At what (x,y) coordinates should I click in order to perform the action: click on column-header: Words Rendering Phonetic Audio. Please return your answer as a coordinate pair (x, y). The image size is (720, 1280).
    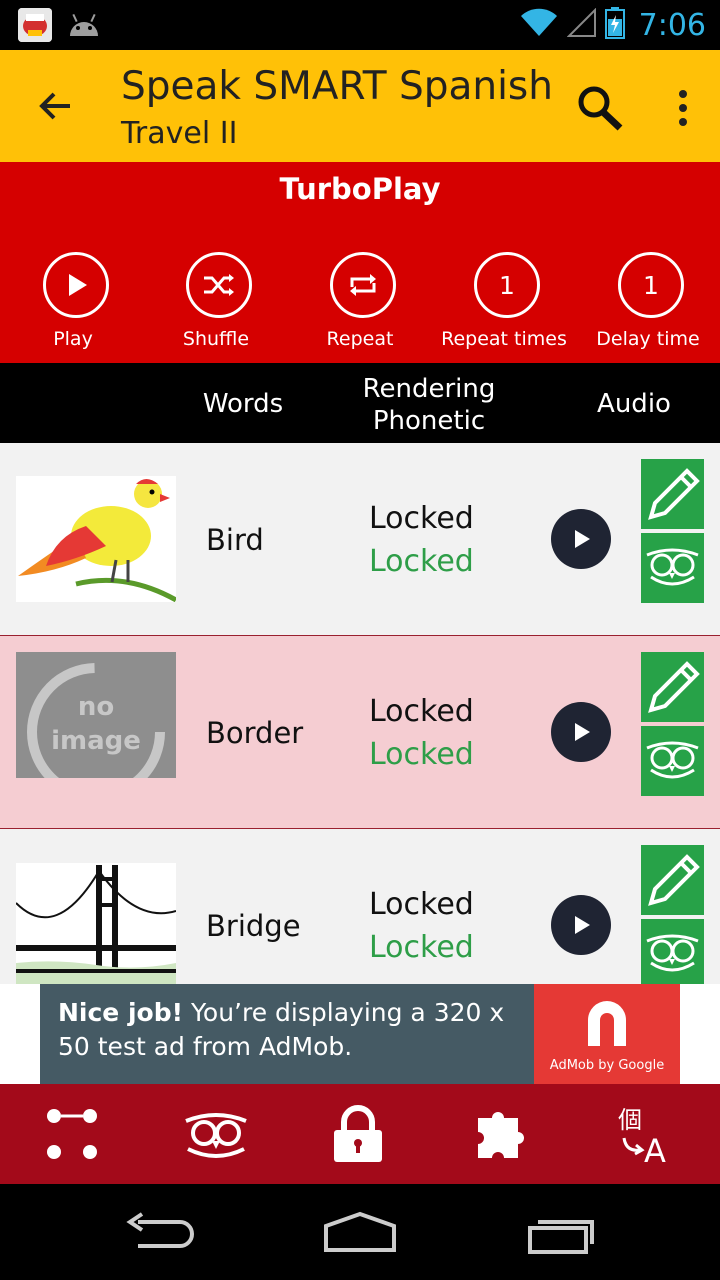
    Looking at the image, I should click on (360, 403).